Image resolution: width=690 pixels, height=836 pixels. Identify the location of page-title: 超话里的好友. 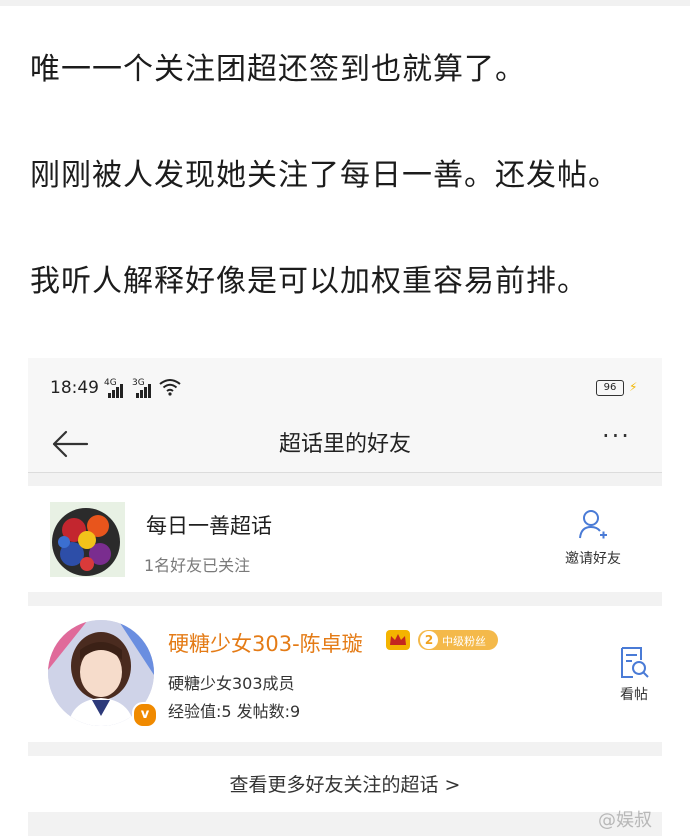
(344, 444).